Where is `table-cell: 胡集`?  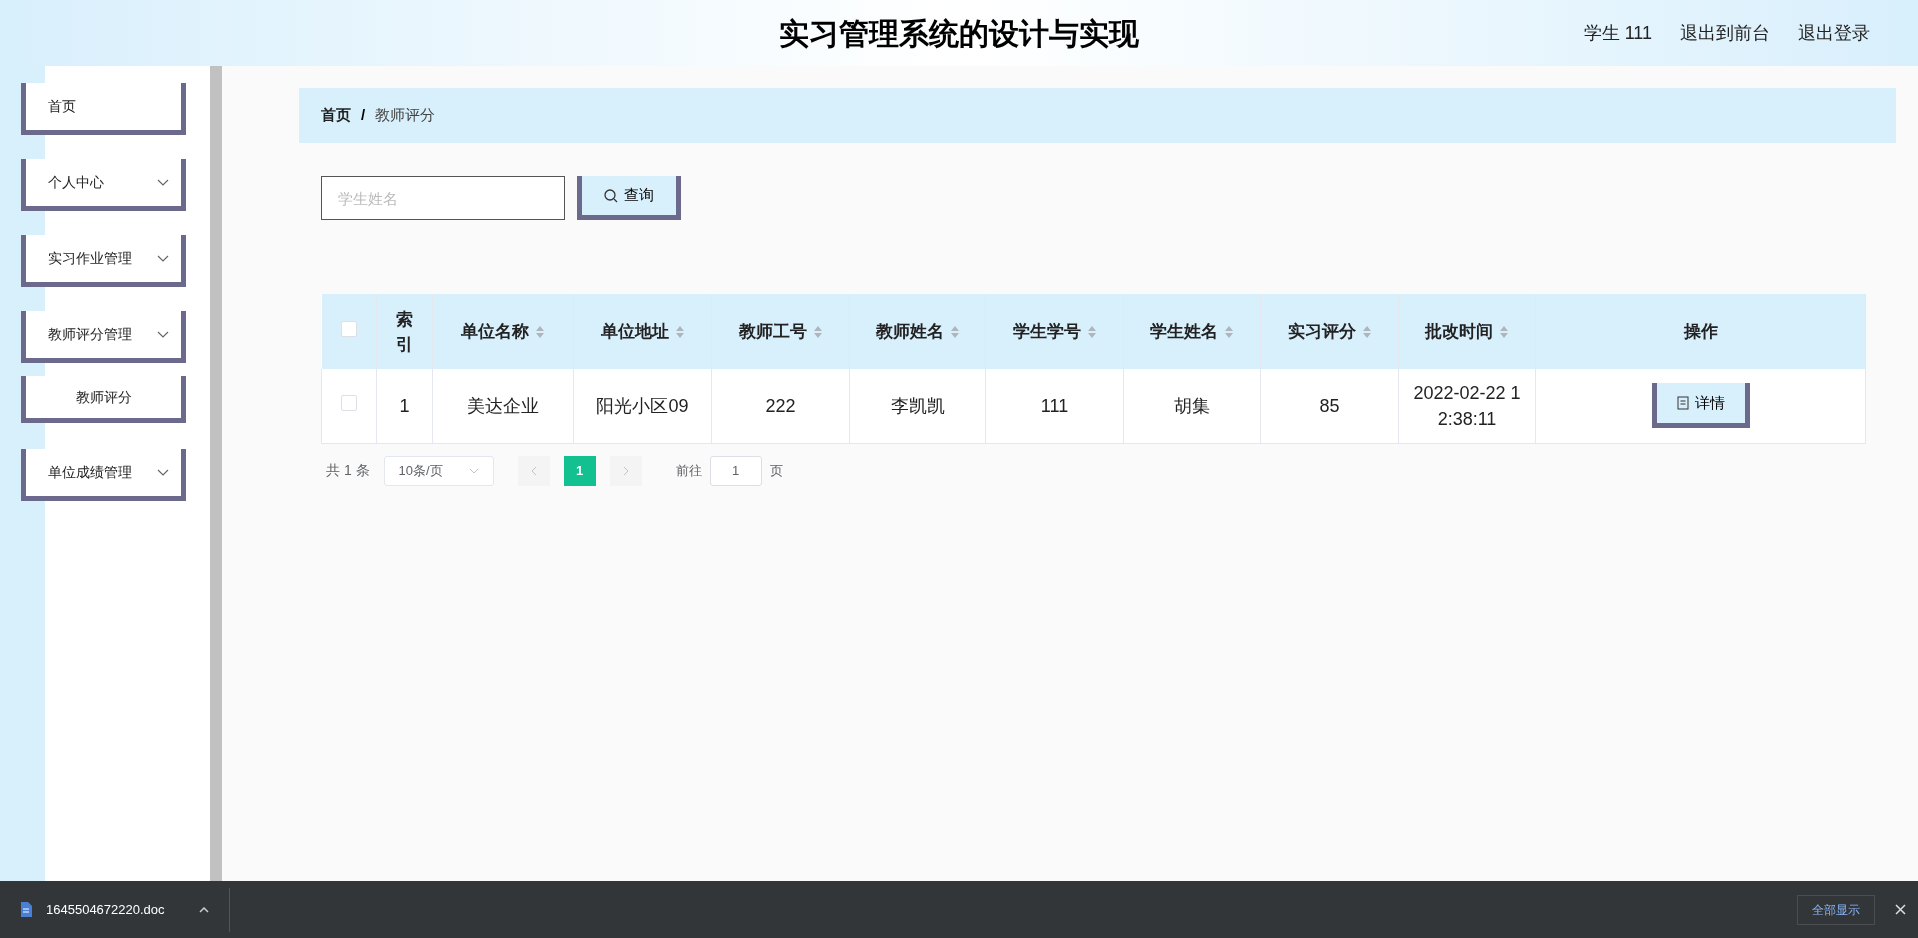 table-cell: 胡集 is located at coordinates (1192, 405).